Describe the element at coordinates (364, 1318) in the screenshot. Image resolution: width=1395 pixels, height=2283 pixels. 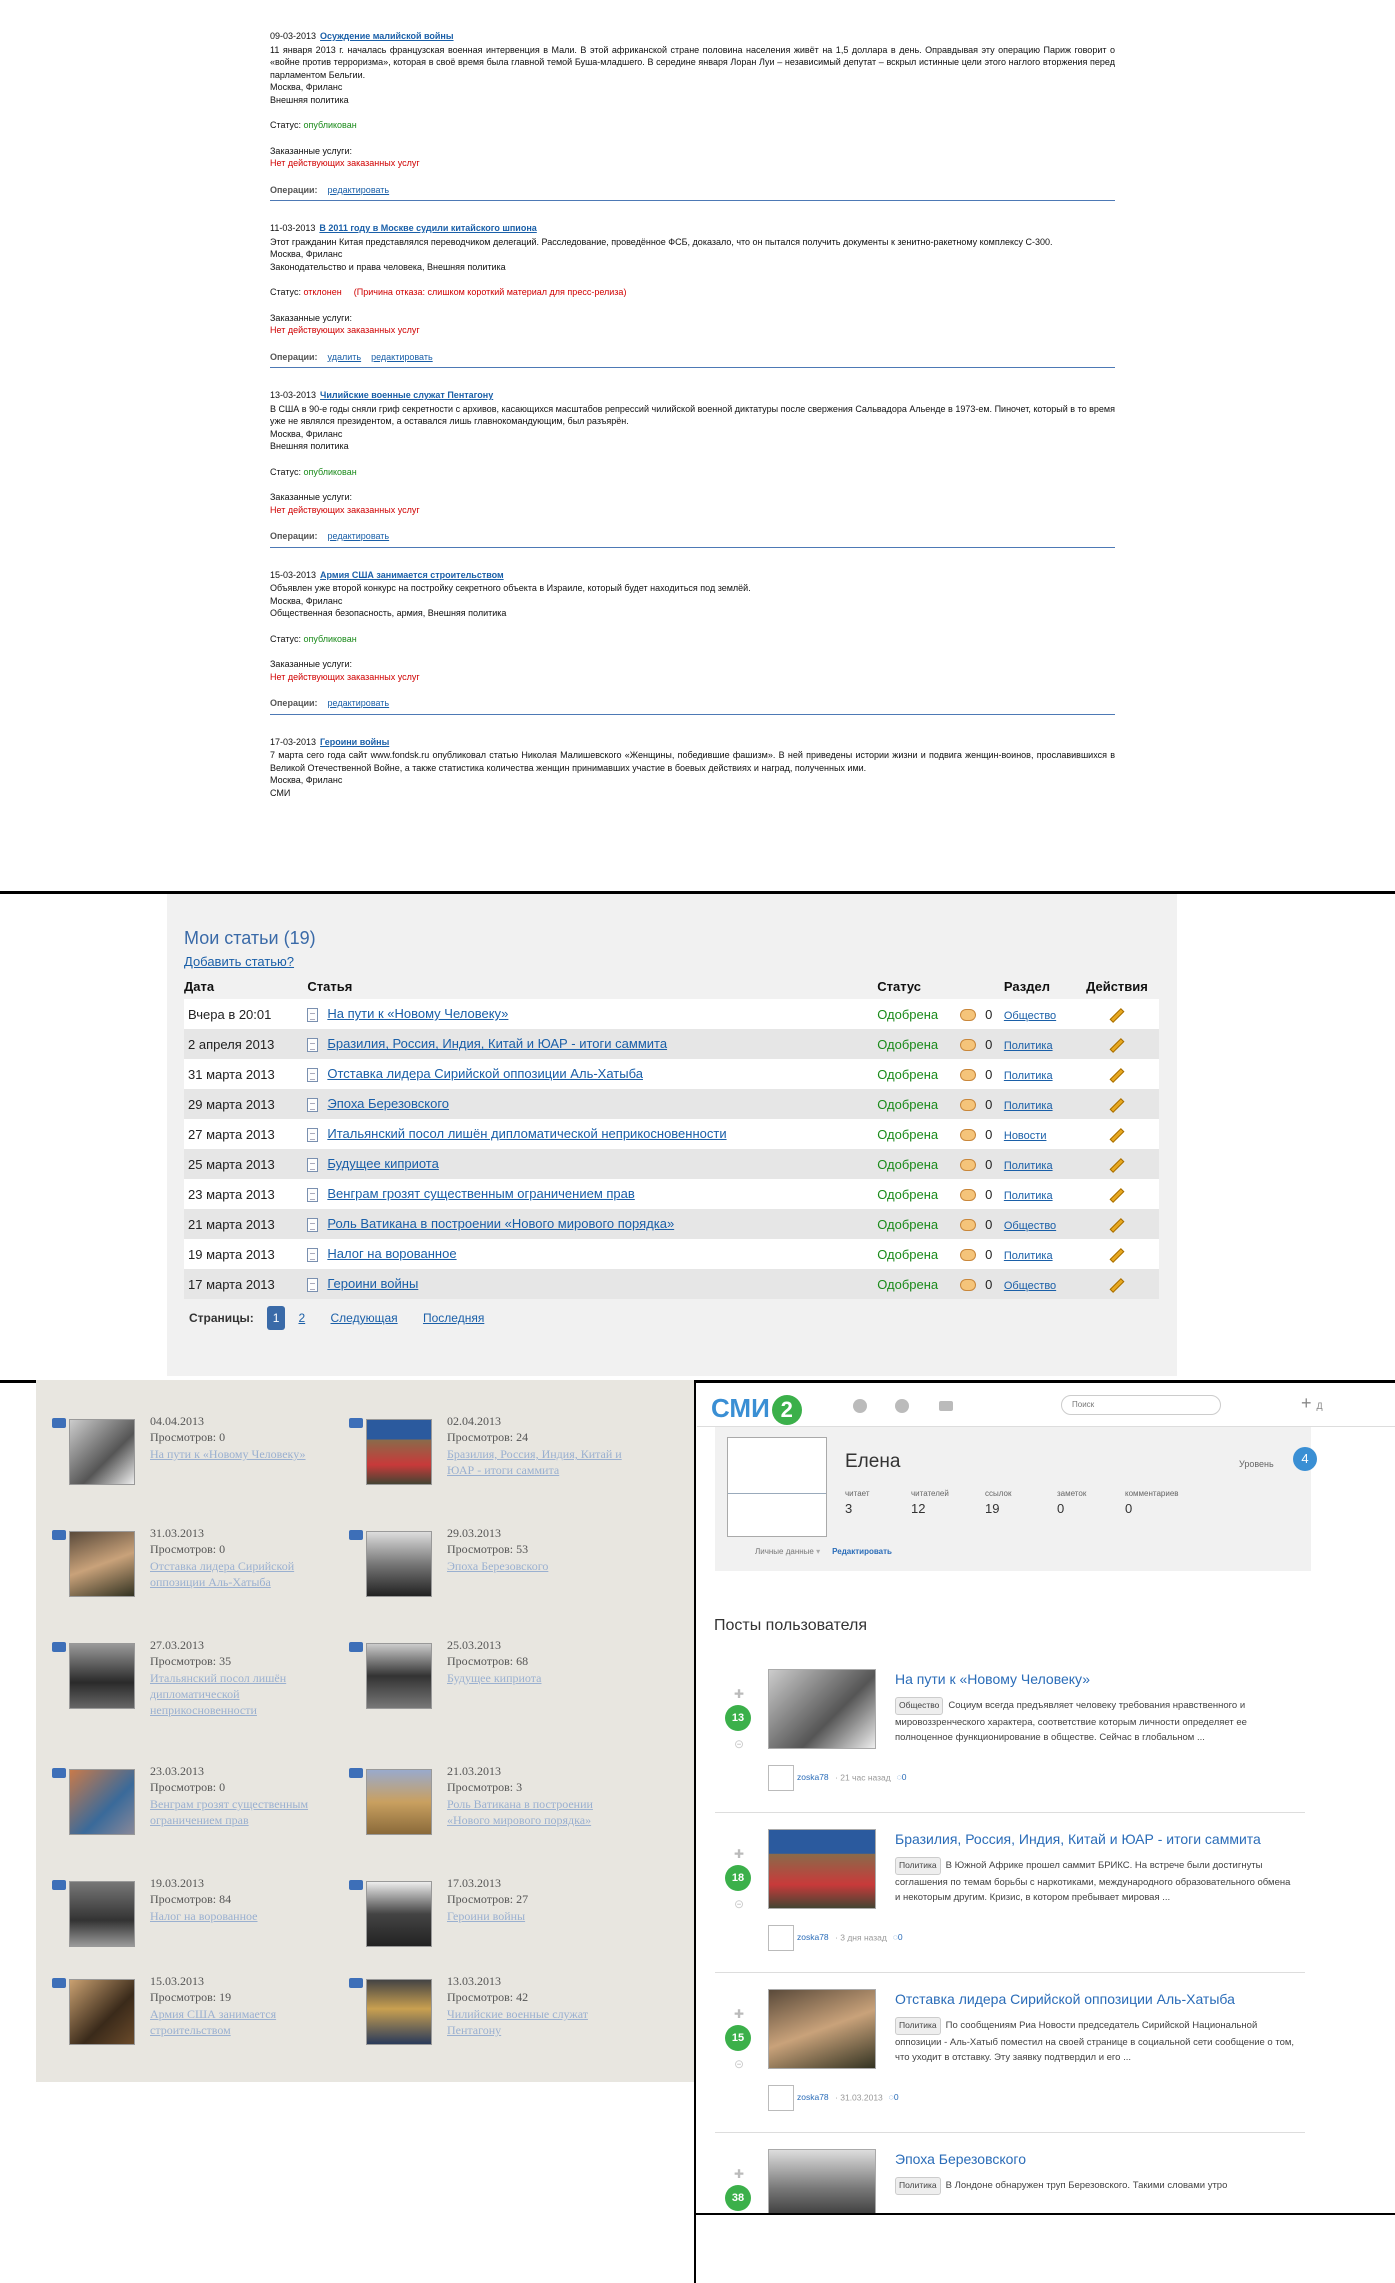
I see `pager-next: Следующая` at that location.